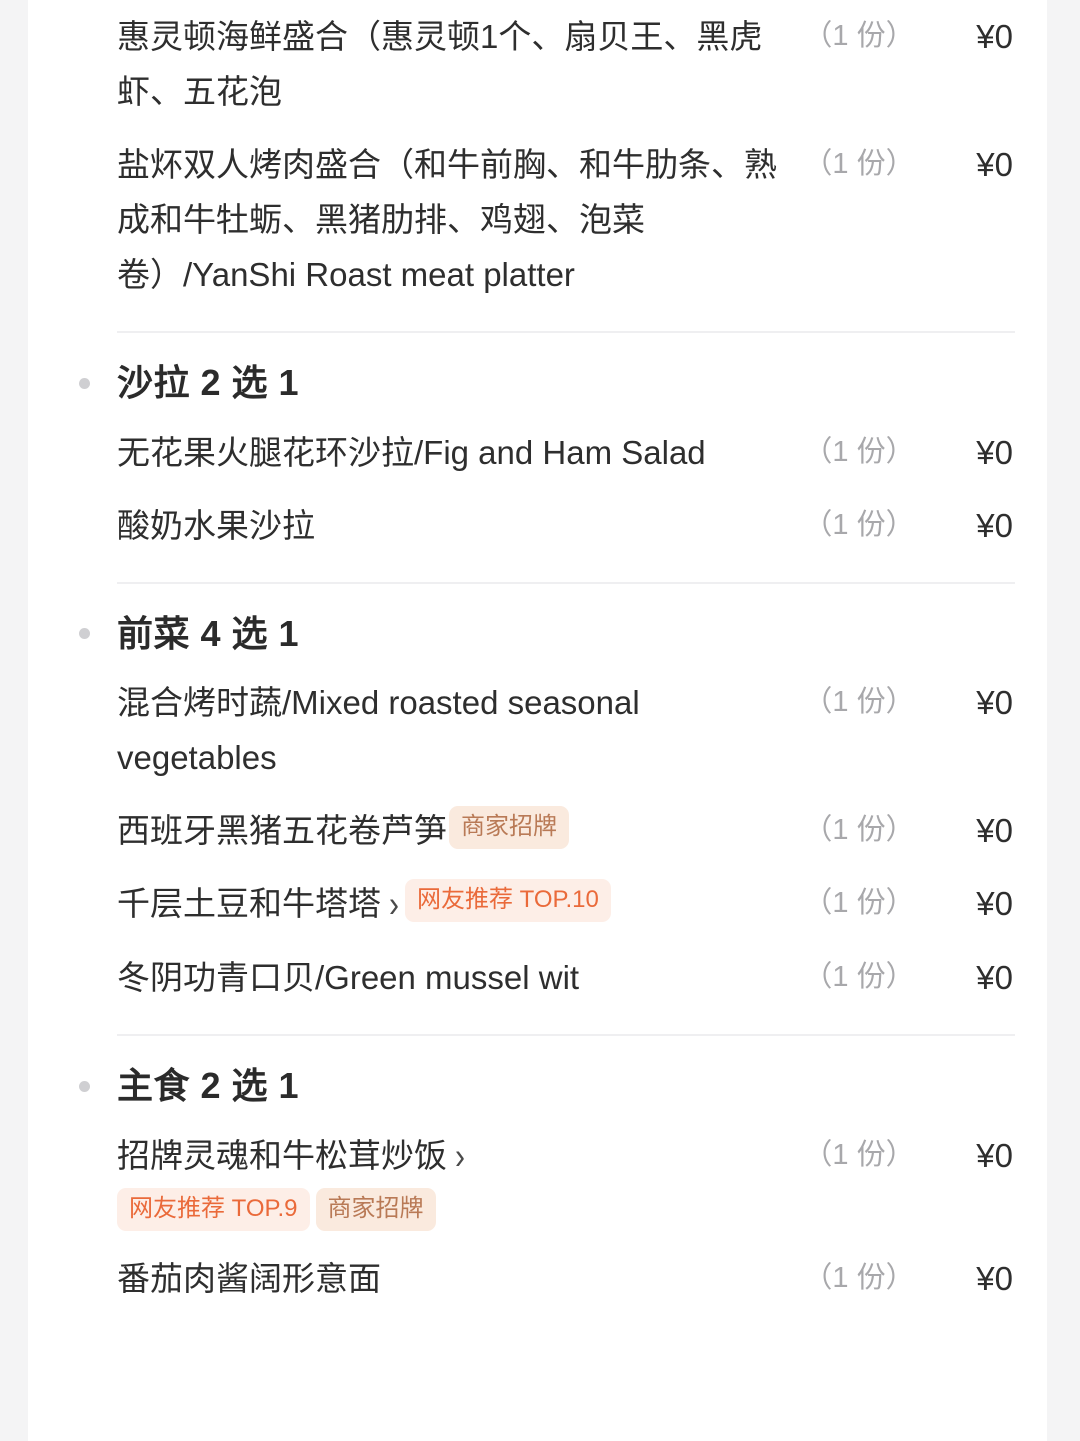 The height and width of the screenshot is (1441, 1080). I want to click on dish-row: 冬阴功青口贝/Green mussel wit （1 份） ¥0, so click(566, 977).